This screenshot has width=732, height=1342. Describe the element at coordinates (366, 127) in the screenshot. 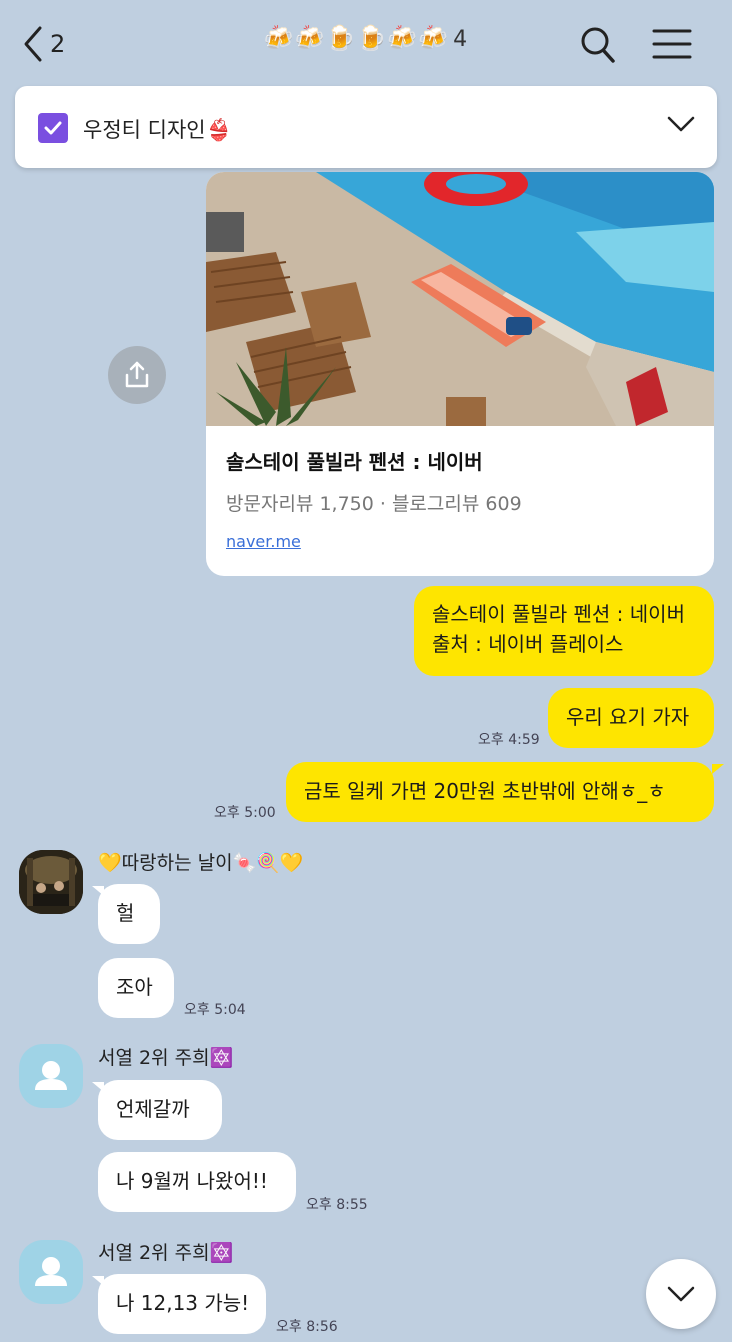

I see `pinned-notice: 우정티 디자인👙` at that location.